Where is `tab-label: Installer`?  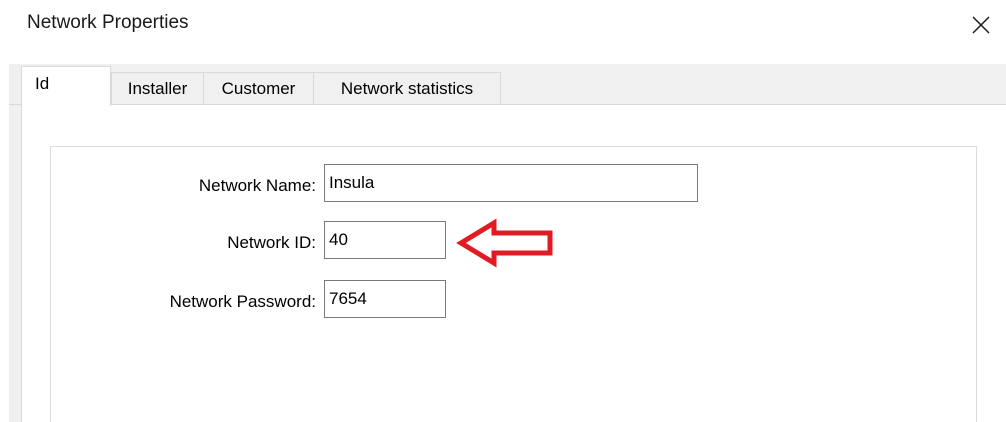
tab-label: Installer is located at coordinates (157, 88).